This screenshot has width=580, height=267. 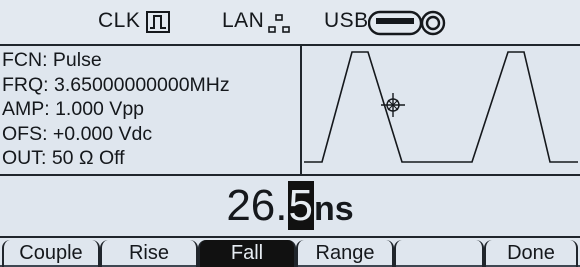 What do you see at coordinates (73, 109) in the screenshot?
I see `amplitude-readout: AMP: 1.000 Vpp` at bounding box center [73, 109].